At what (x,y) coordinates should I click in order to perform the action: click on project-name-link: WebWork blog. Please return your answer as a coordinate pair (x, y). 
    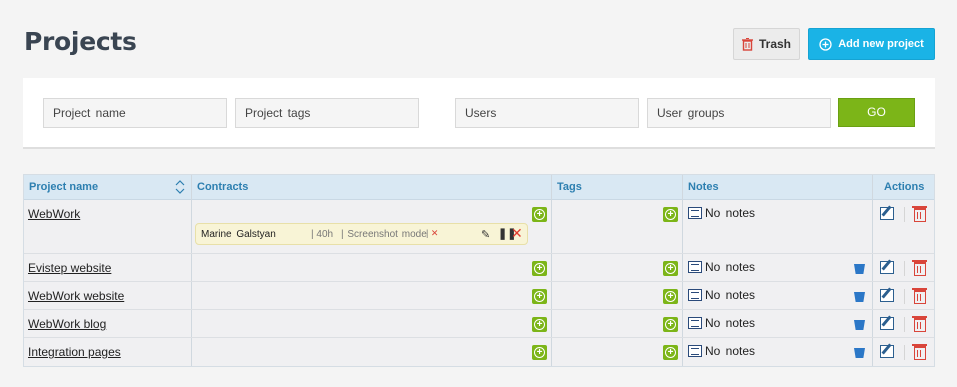
    Looking at the image, I should click on (67, 324).